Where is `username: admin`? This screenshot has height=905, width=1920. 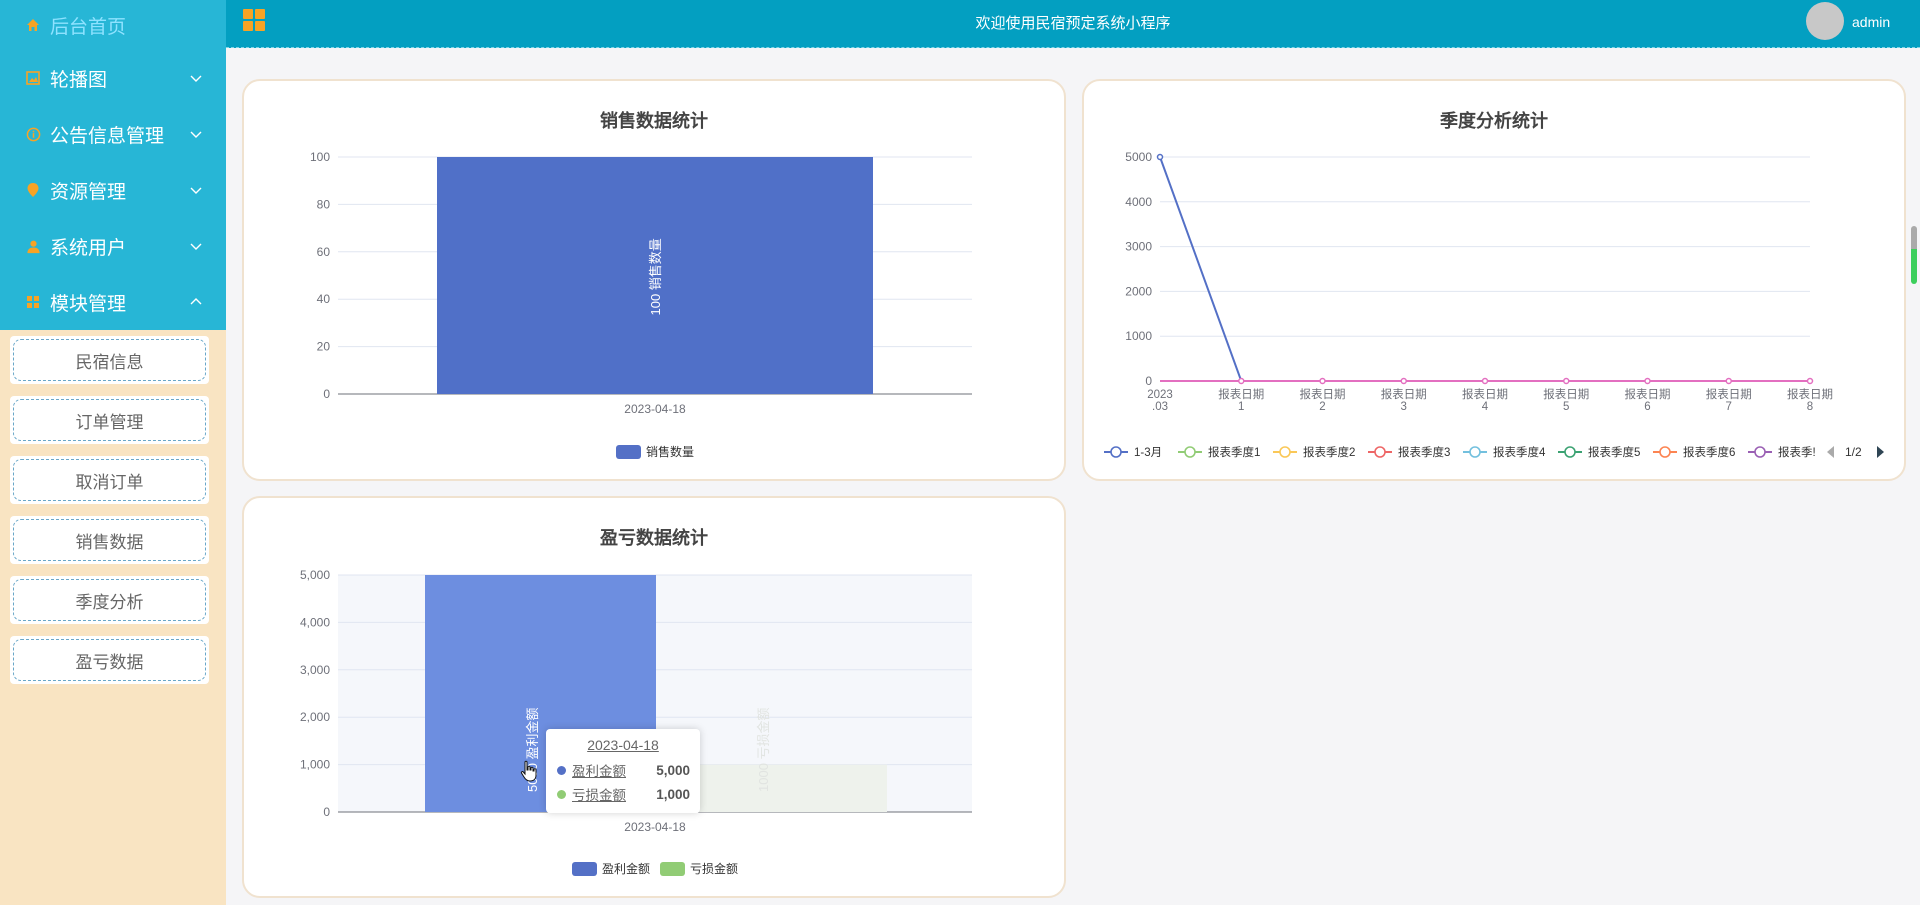 username: admin is located at coordinates (1871, 22).